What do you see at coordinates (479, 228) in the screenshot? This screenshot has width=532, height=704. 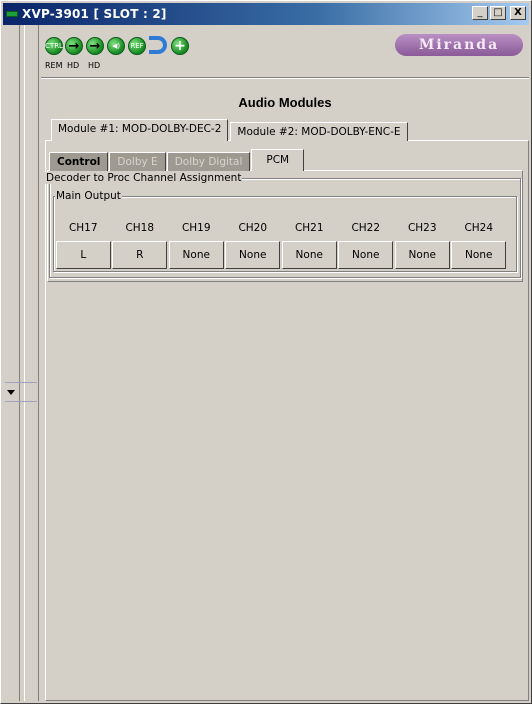 I see `channel-label: CH24` at bounding box center [479, 228].